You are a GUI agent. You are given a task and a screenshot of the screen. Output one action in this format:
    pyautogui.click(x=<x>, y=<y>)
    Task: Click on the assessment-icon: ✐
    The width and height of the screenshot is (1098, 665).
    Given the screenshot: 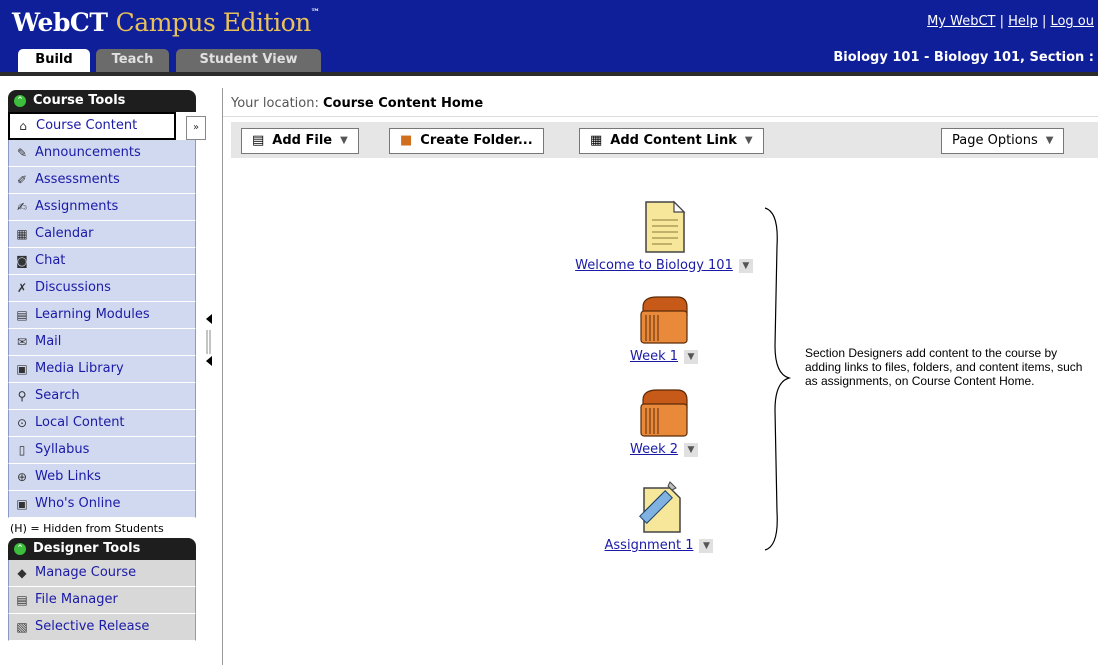 What is the action you would take?
    pyautogui.click(x=22, y=180)
    